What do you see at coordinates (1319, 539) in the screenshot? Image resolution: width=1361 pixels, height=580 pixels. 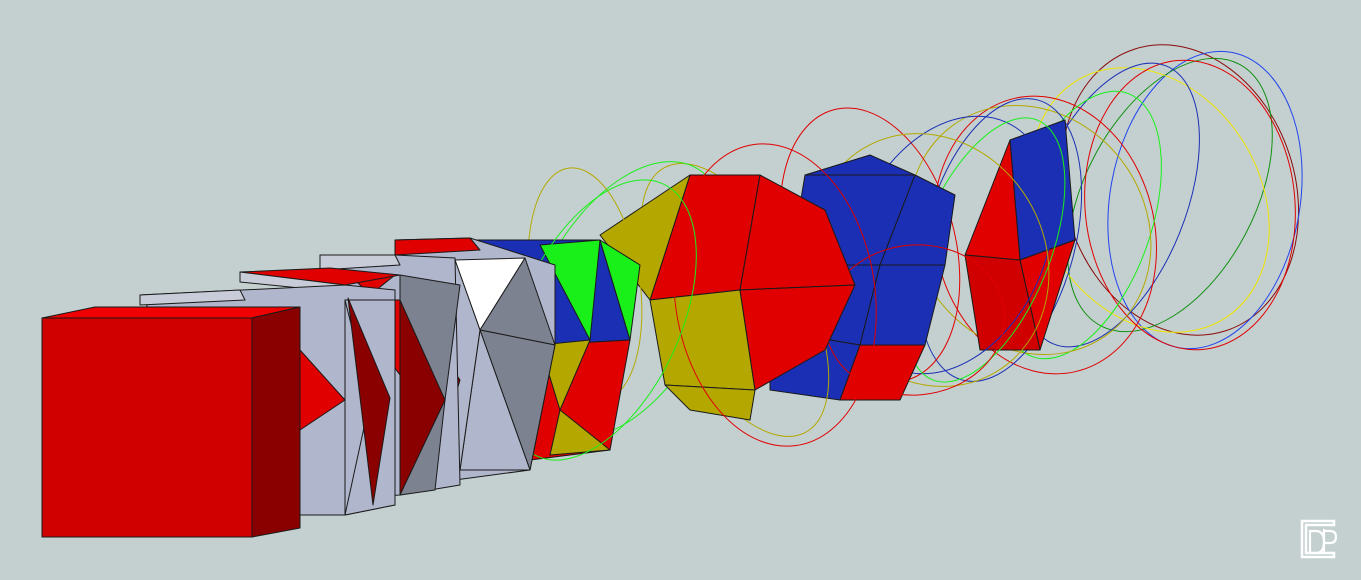 I see `dp-monogram-icon` at bounding box center [1319, 539].